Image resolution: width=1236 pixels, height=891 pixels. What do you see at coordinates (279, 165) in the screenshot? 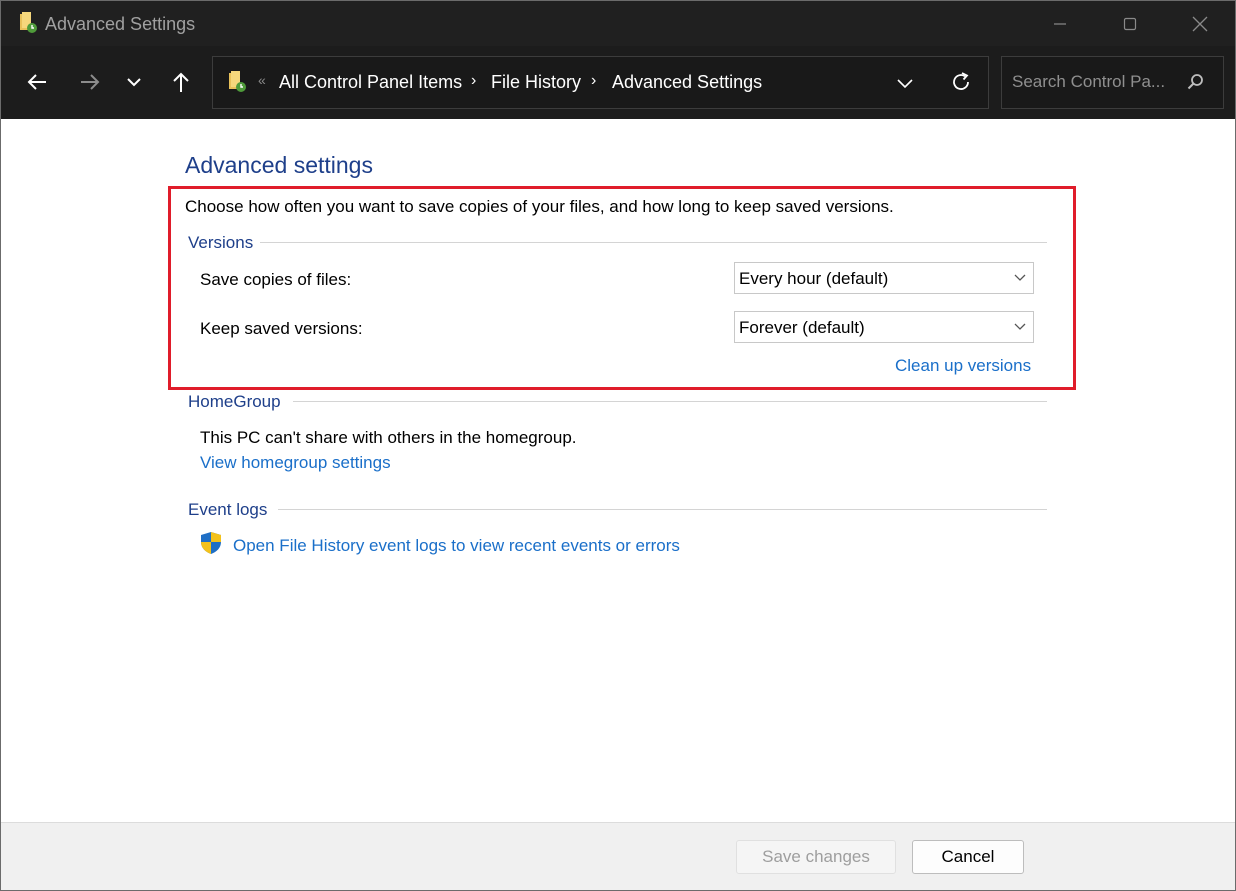
I see `page-title: Advanced settings` at bounding box center [279, 165].